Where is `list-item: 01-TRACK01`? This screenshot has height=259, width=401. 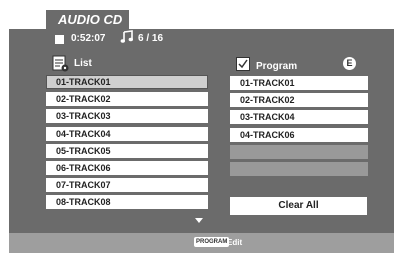
list-item: 01-TRACK01 is located at coordinates (127, 82).